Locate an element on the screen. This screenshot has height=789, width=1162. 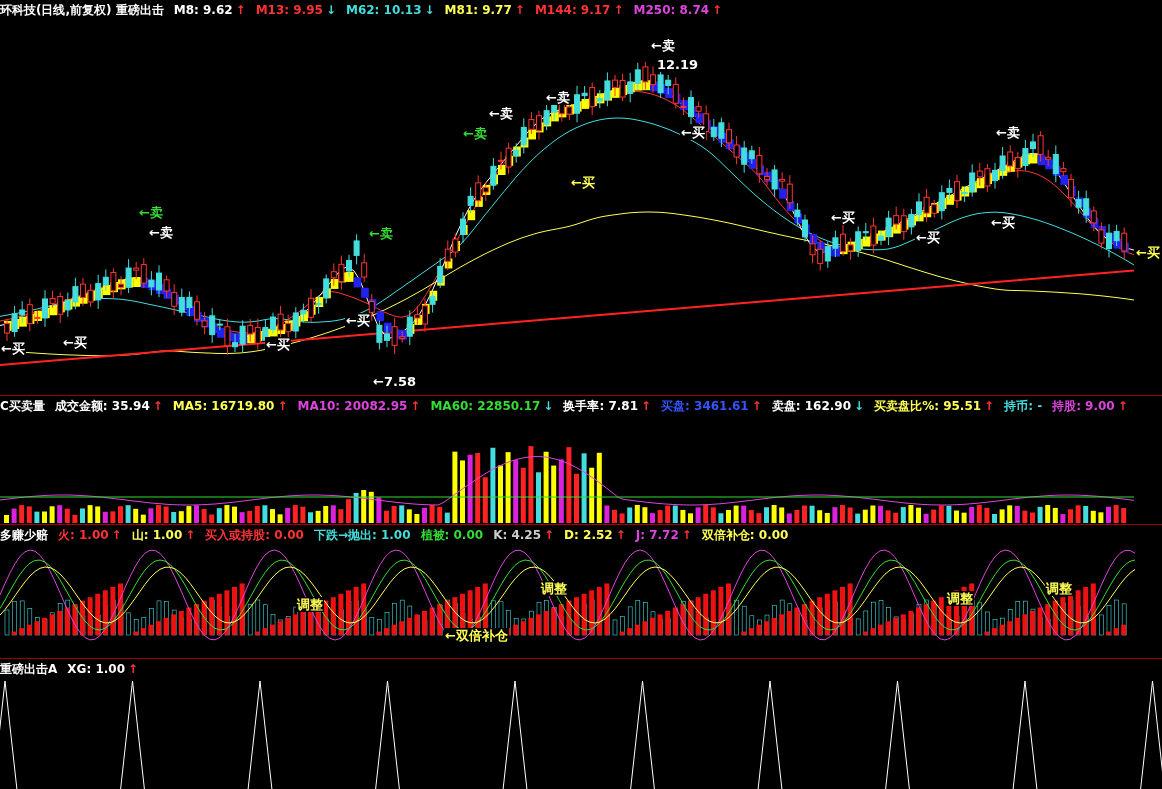
indicator-value: MA10: 20082.95 is located at coordinates (352, 406).